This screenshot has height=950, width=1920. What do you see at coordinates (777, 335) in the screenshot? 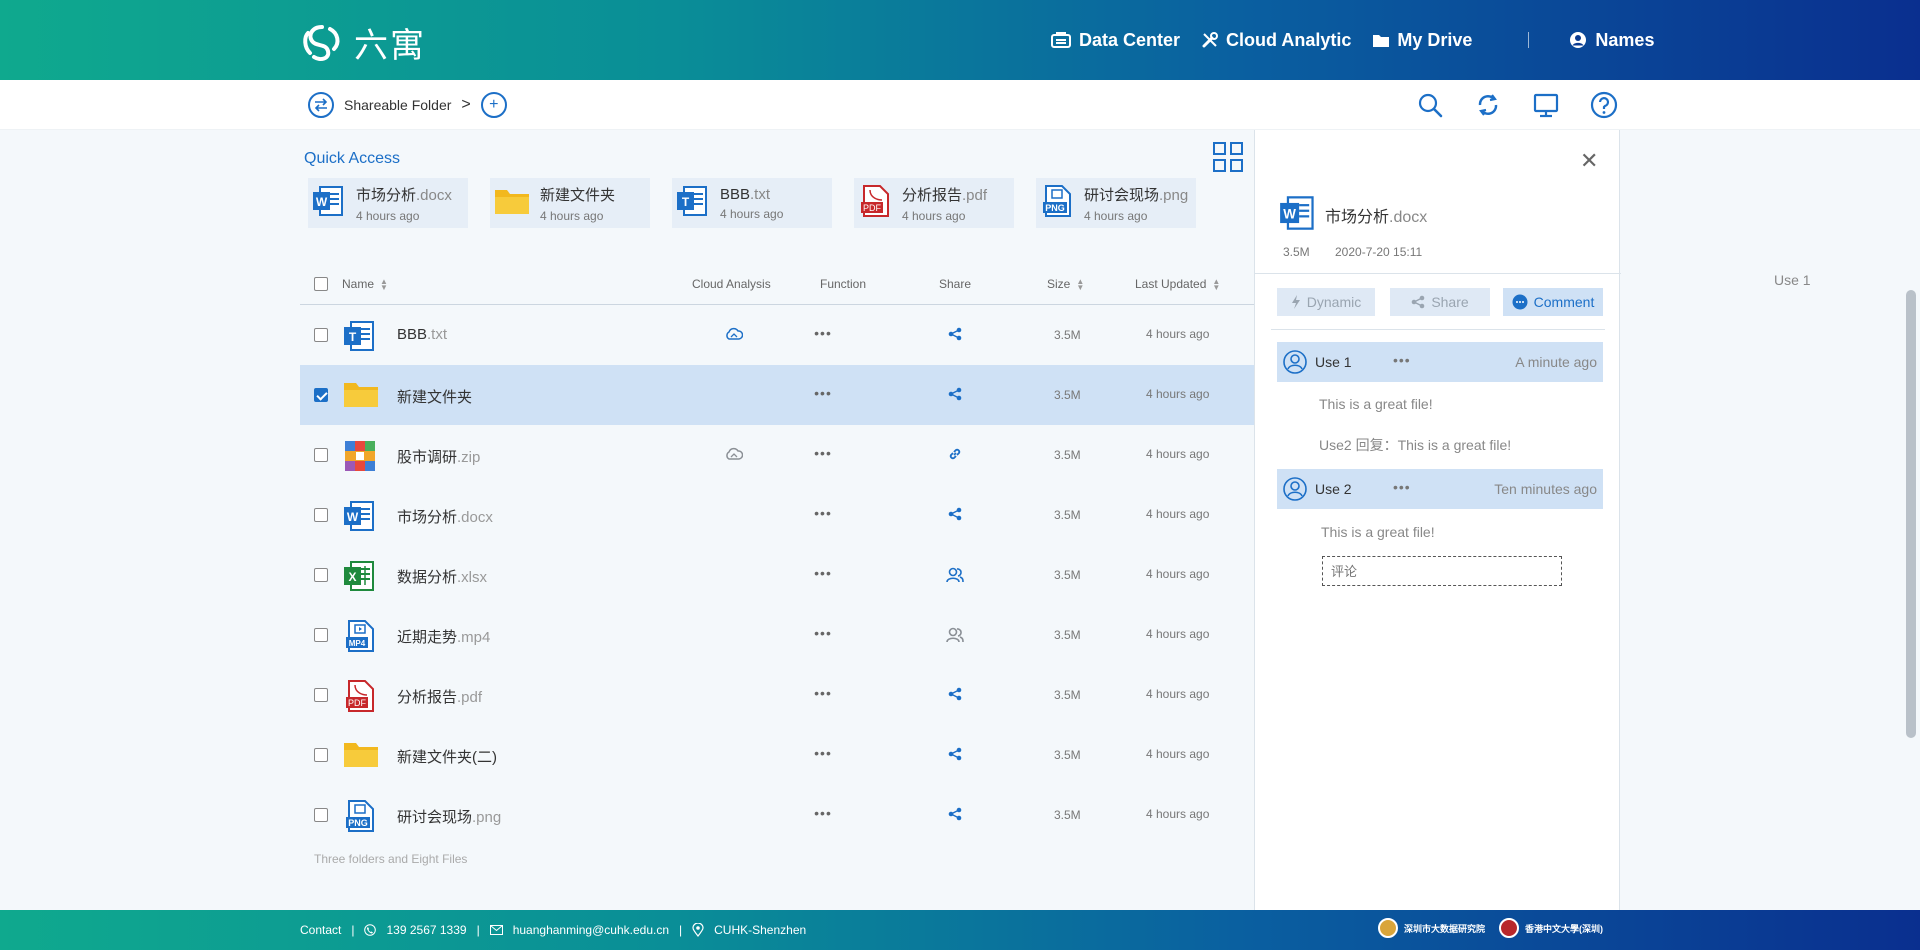
I see `table-row: T BBB.txt ••• 3.5M 4 hours ago` at bounding box center [777, 335].